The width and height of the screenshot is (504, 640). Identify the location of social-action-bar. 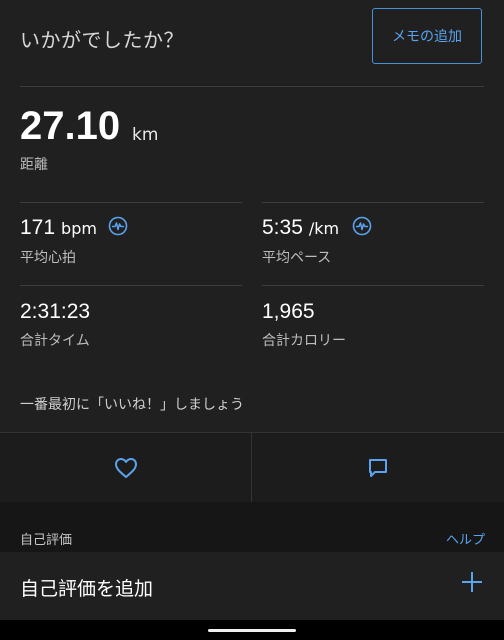
(252, 468).